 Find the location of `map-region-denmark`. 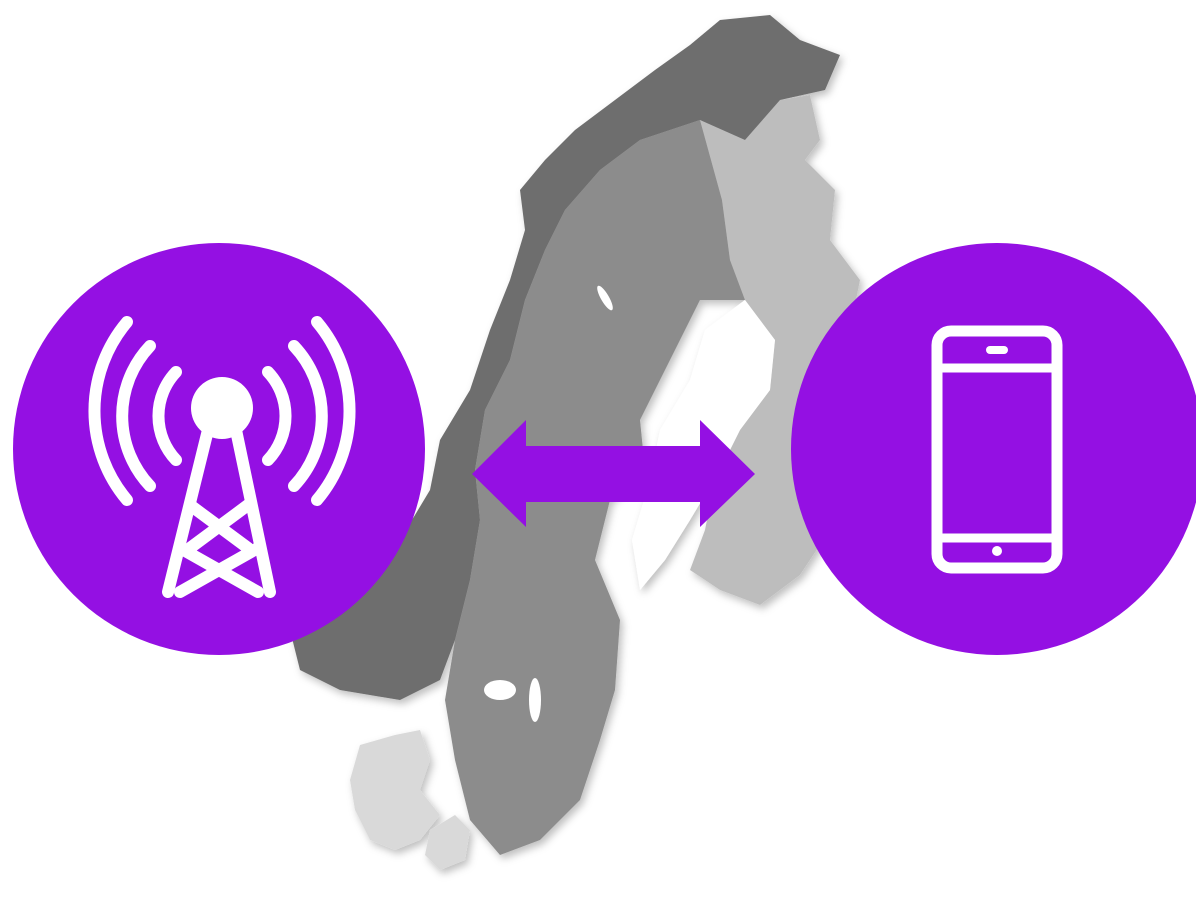

map-region-denmark is located at coordinates (395, 790).